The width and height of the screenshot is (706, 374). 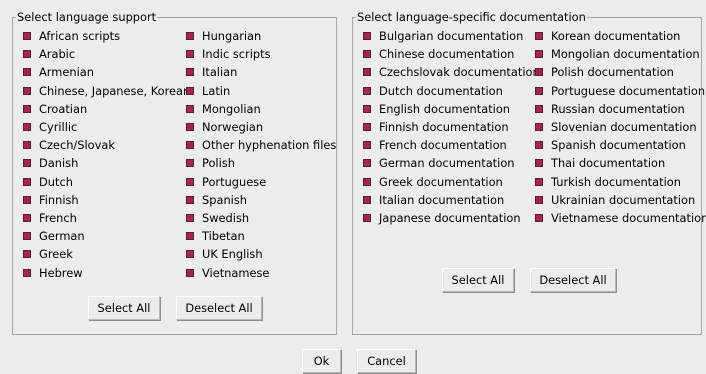 I want to click on lang-checkbox-czech-slovak: Czech/Slovak, so click(x=106, y=145).